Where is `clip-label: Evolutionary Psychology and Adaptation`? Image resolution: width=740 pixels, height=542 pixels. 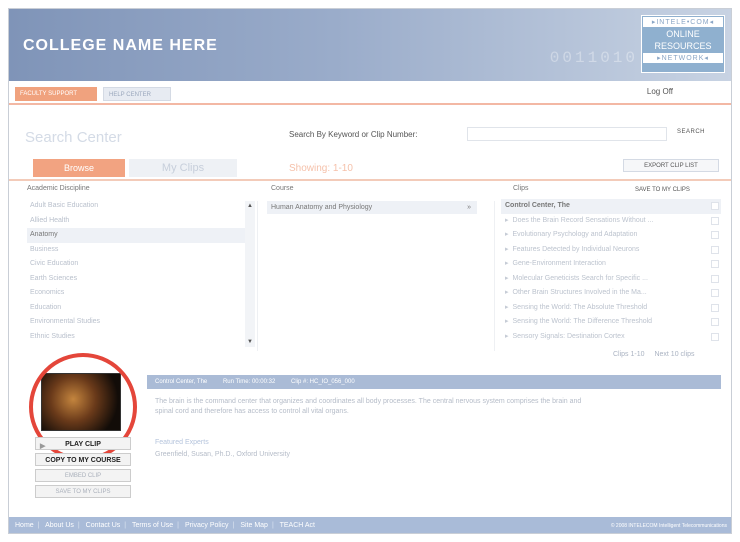
clip-label: Evolutionary Psychology and Adaptation is located at coordinates (575, 234).